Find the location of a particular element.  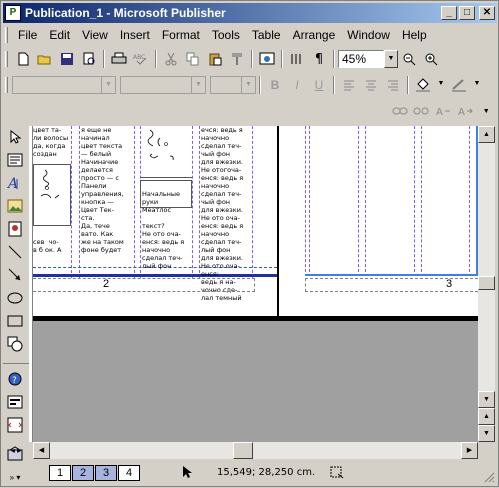

paste-icon is located at coordinates (215, 59).